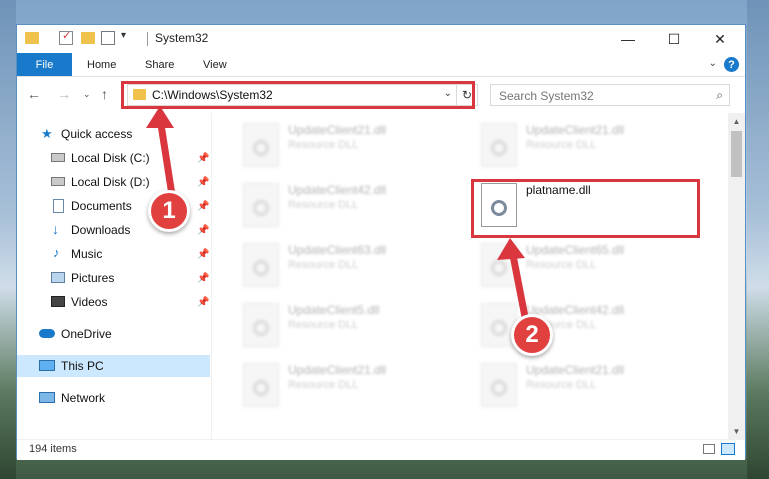  I want to click on file-name: UpdateClient63.dll, so click(337, 250).